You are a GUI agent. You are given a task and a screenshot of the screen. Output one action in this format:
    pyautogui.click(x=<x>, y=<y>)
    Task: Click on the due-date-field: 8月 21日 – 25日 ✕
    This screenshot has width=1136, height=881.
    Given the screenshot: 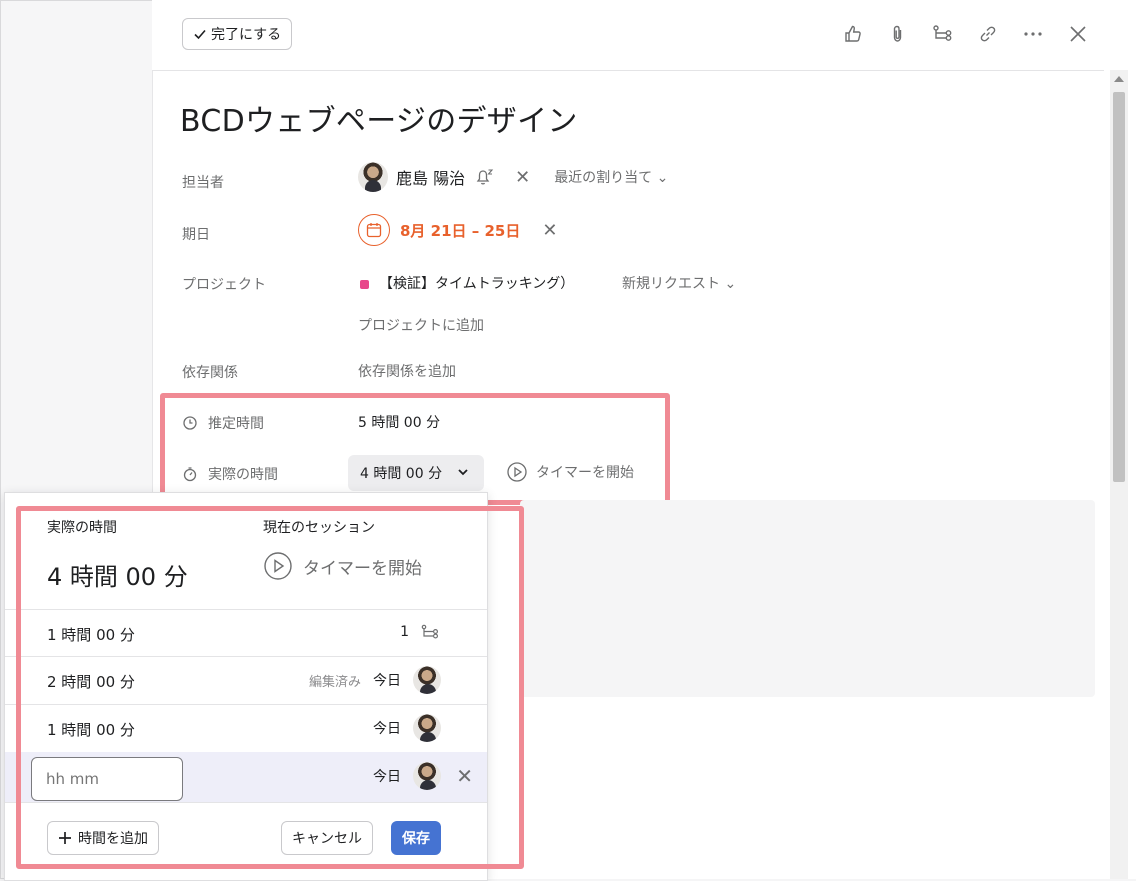 What is the action you would take?
    pyautogui.click(x=457, y=230)
    